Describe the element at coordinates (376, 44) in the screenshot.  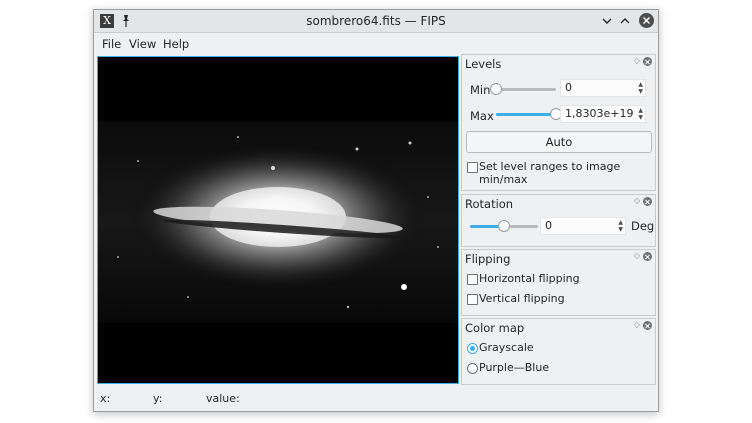
I see `menu-bar: File View Help` at that location.